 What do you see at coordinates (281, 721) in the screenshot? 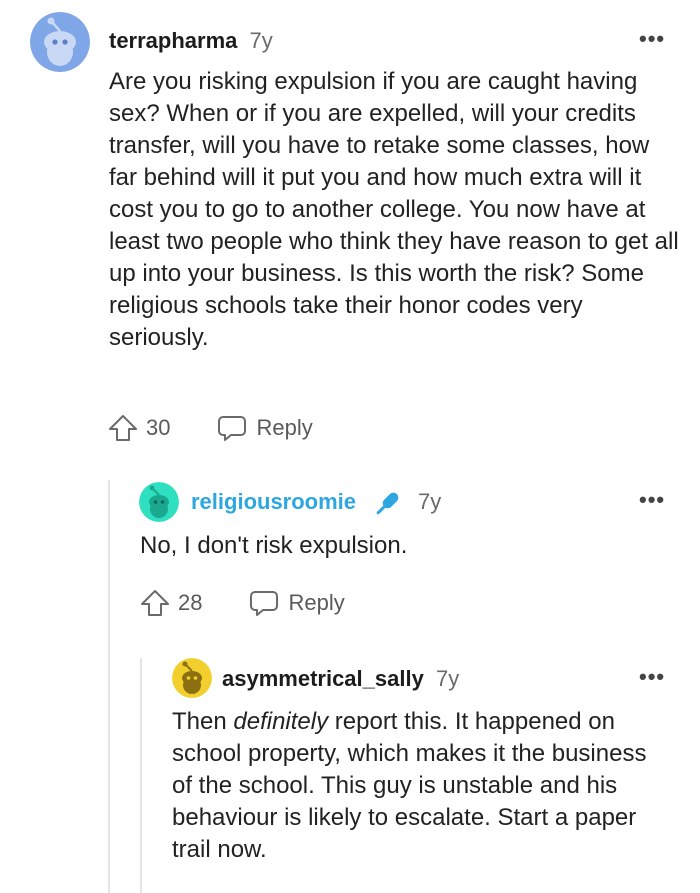
I see `body-text-emphasis: definitely` at bounding box center [281, 721].